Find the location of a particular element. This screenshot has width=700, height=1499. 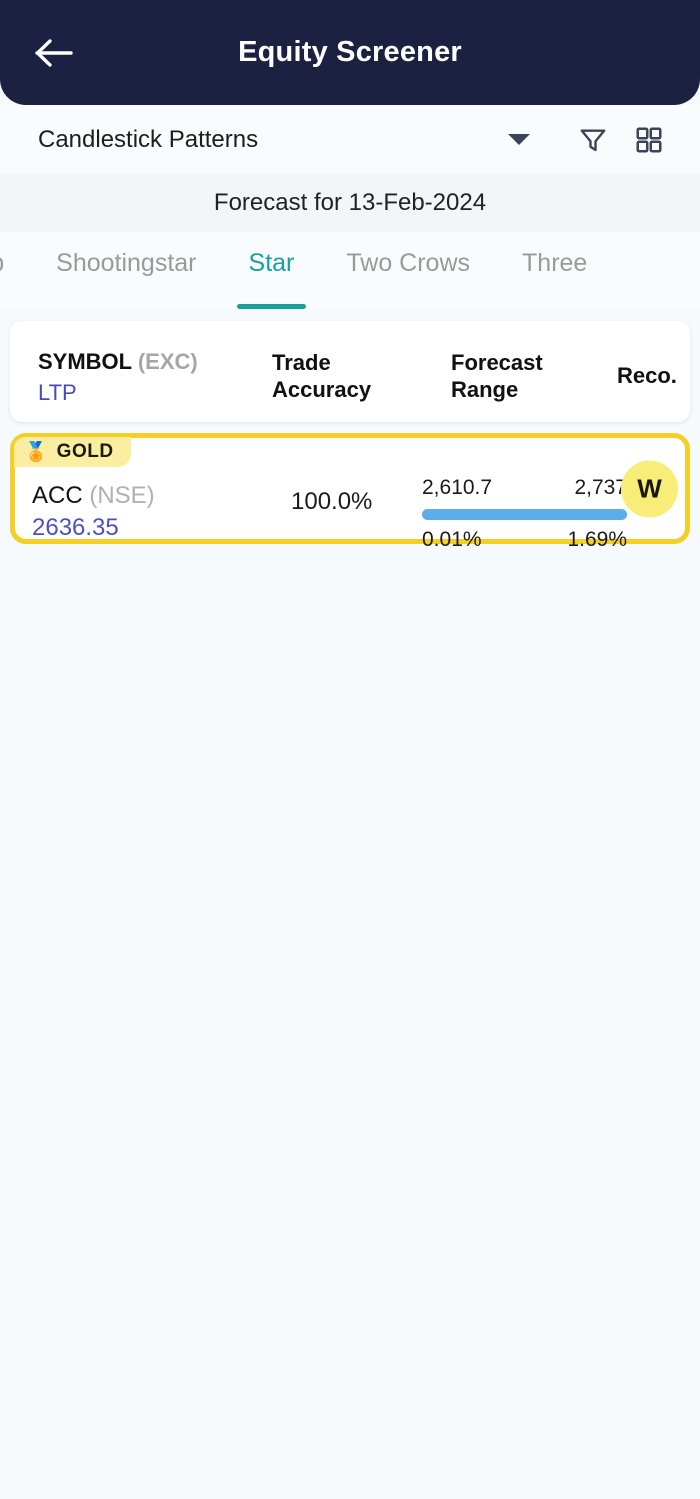

row-range-high: 2,737 is located at coordinates (600, 487).